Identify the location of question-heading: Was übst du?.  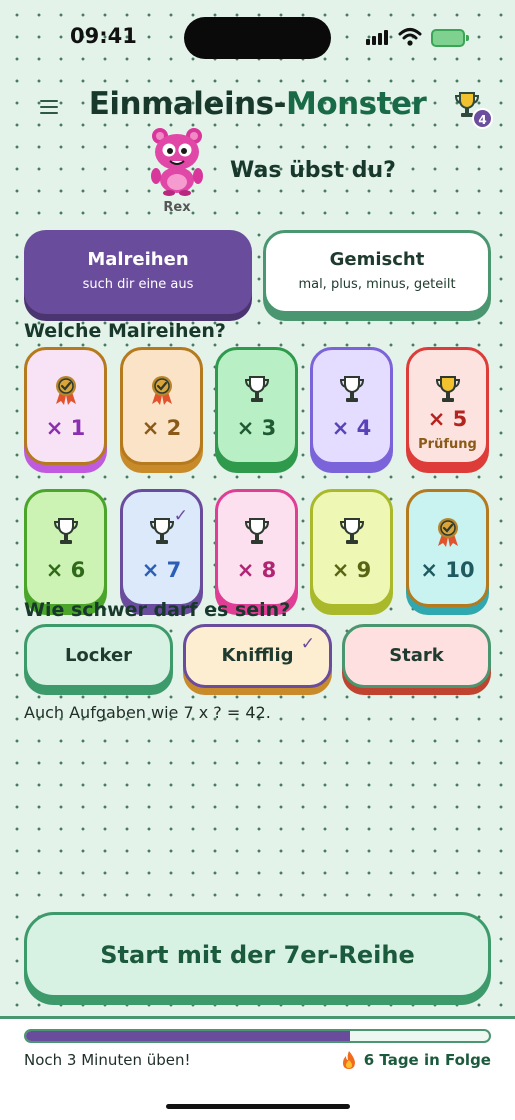
(313, 170).